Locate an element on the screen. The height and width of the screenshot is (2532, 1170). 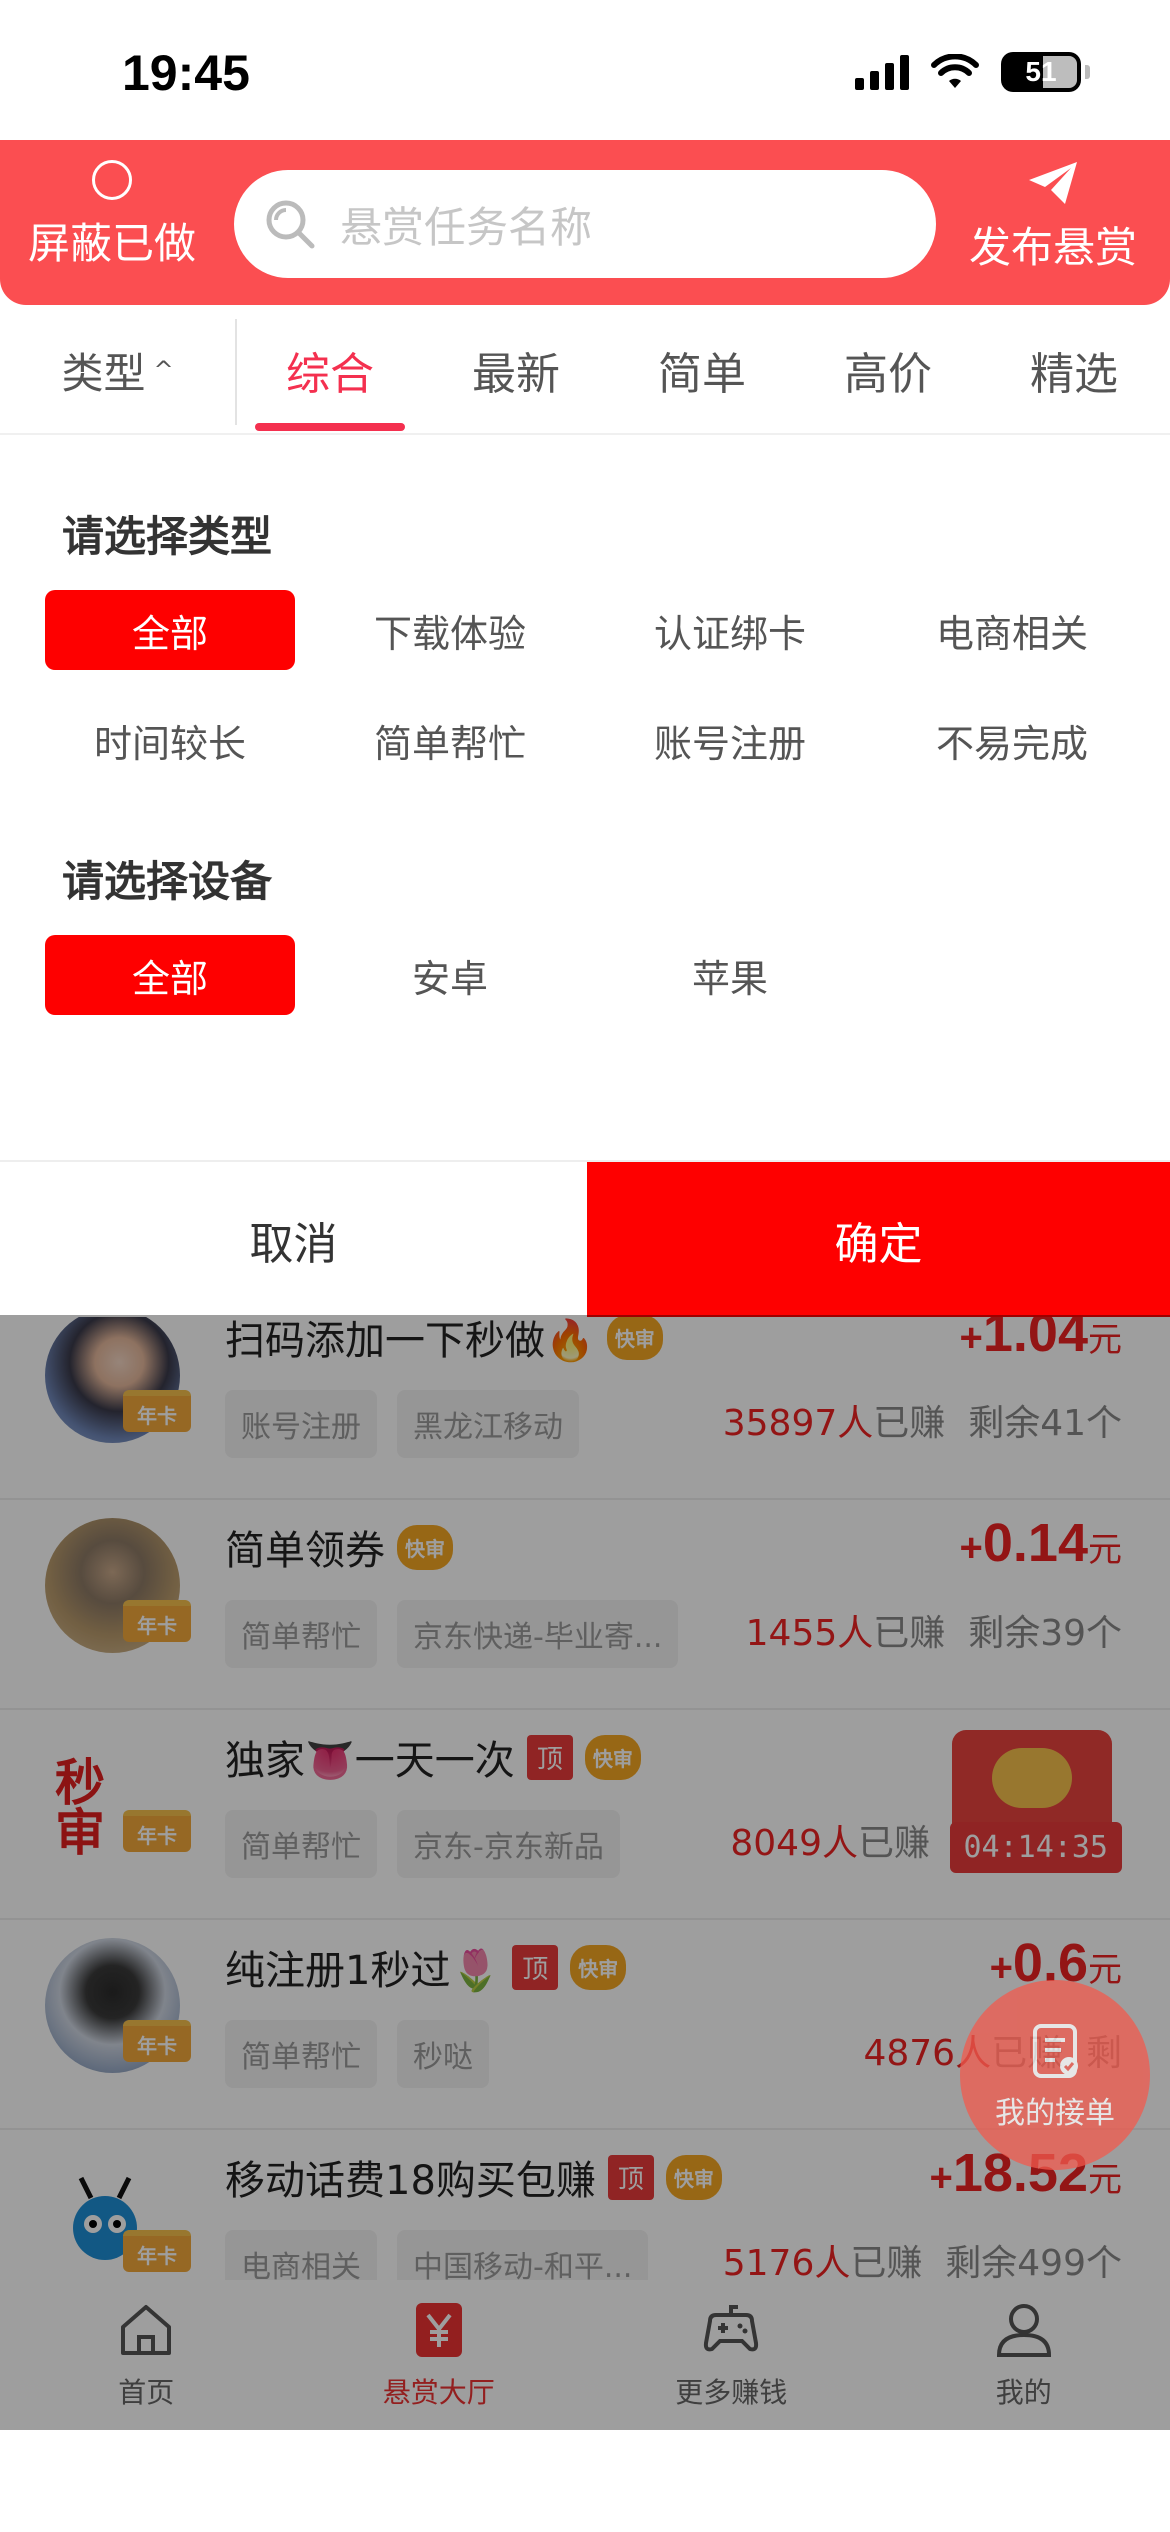
hide-done-toggle: 屏蔽已做 is located at coordinates (112, 222).